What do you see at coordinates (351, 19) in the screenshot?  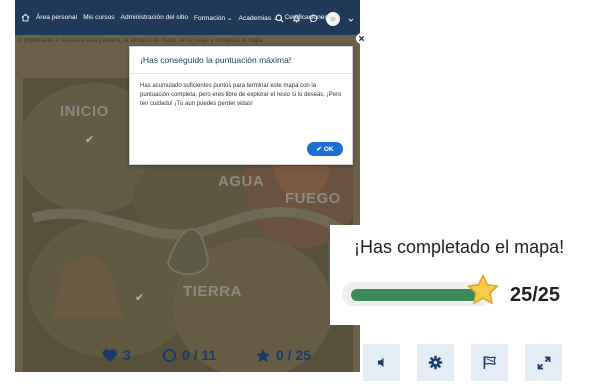 I see `chevron-down-icon` at bounding box center [351, 19].